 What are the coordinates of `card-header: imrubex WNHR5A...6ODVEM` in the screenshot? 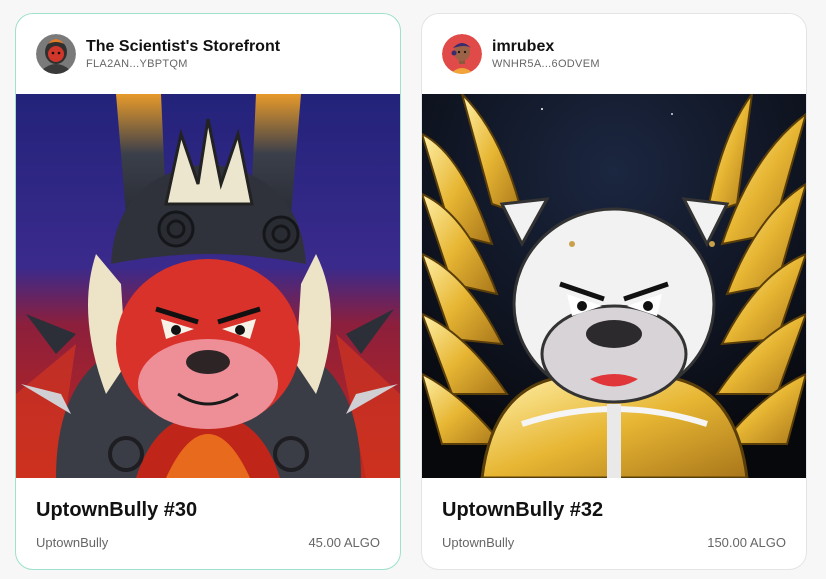 It's located at (614, 54).